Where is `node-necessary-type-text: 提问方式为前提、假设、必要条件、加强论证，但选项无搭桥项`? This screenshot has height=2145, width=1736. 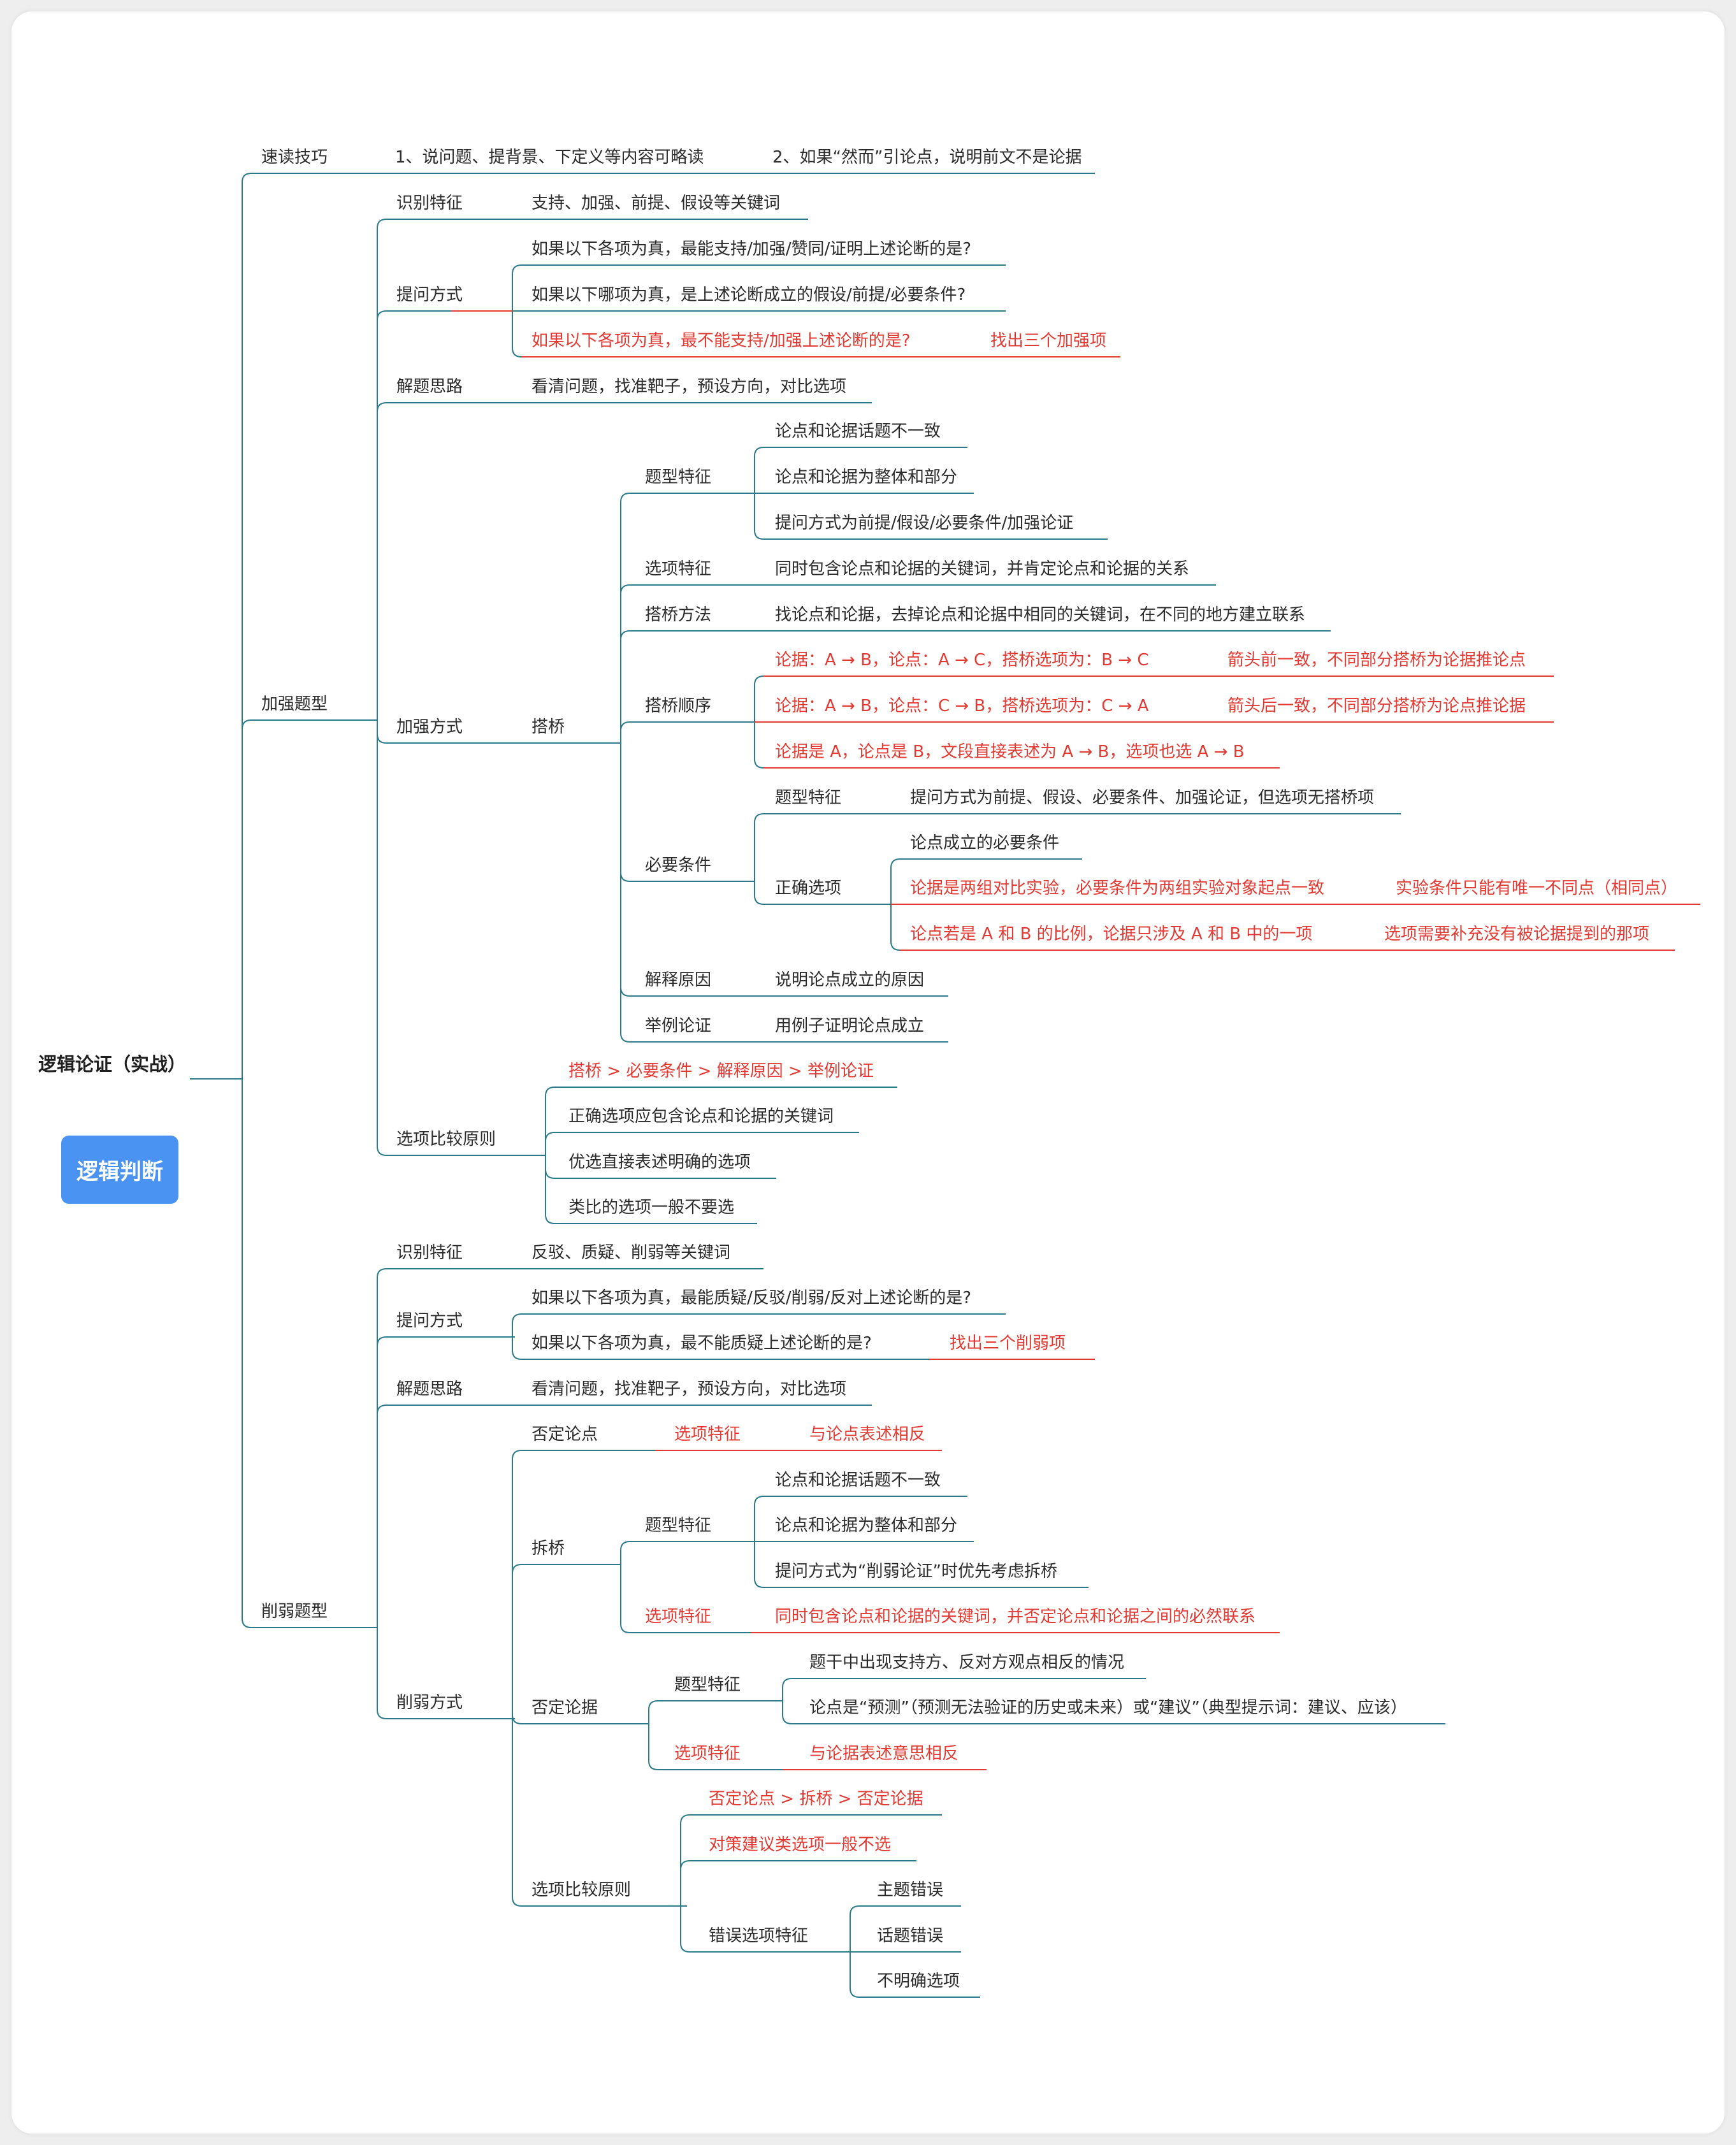
node-necessary-type-text: 提问方式为前提、假设、必要条件、加强论证，但选项无搭桥项 is located at coordinates (1142, 797).